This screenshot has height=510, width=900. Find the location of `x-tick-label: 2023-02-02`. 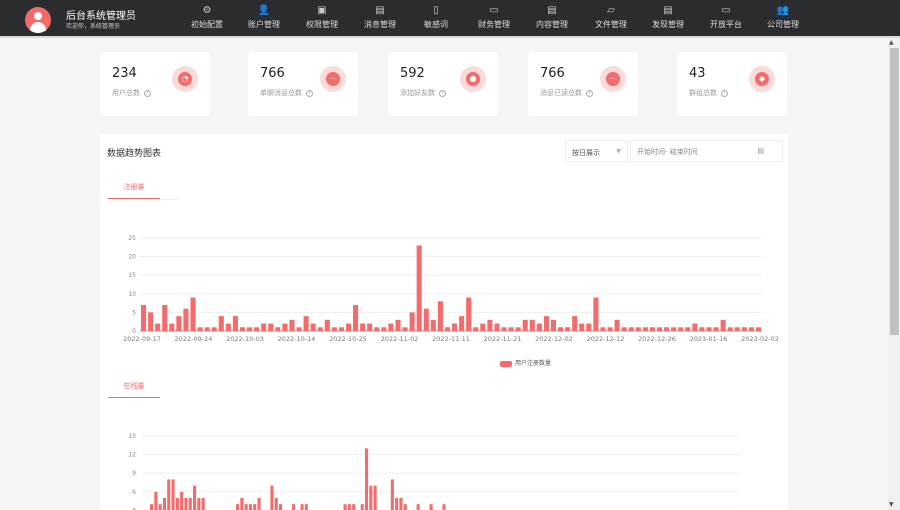

x-tick-label: 2023-02-02 is located at coordinates (760, 339).